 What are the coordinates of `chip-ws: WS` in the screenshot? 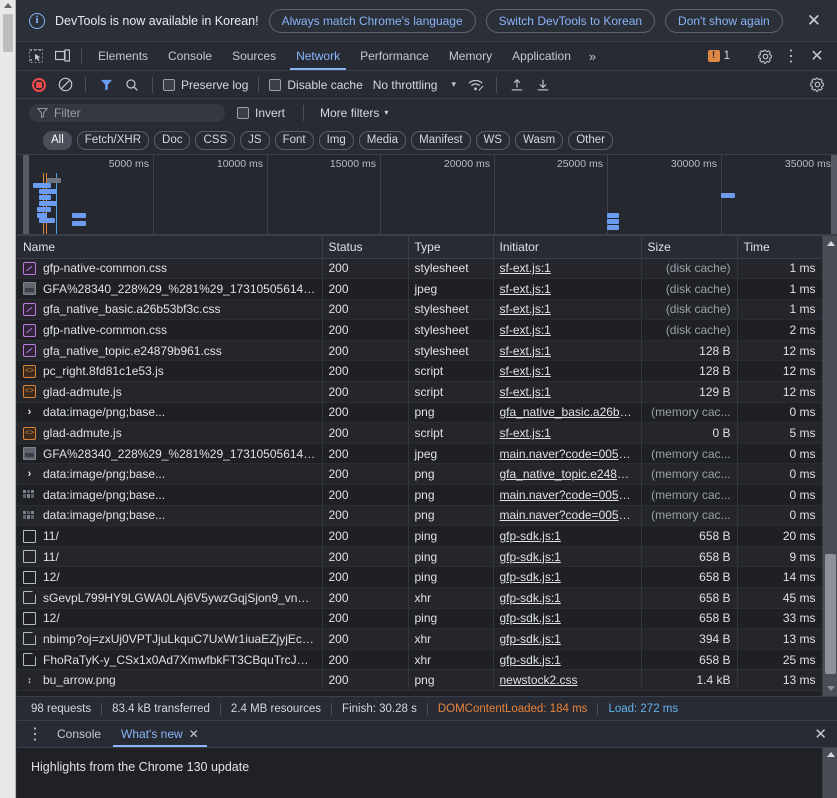 It's located at (493, 140).